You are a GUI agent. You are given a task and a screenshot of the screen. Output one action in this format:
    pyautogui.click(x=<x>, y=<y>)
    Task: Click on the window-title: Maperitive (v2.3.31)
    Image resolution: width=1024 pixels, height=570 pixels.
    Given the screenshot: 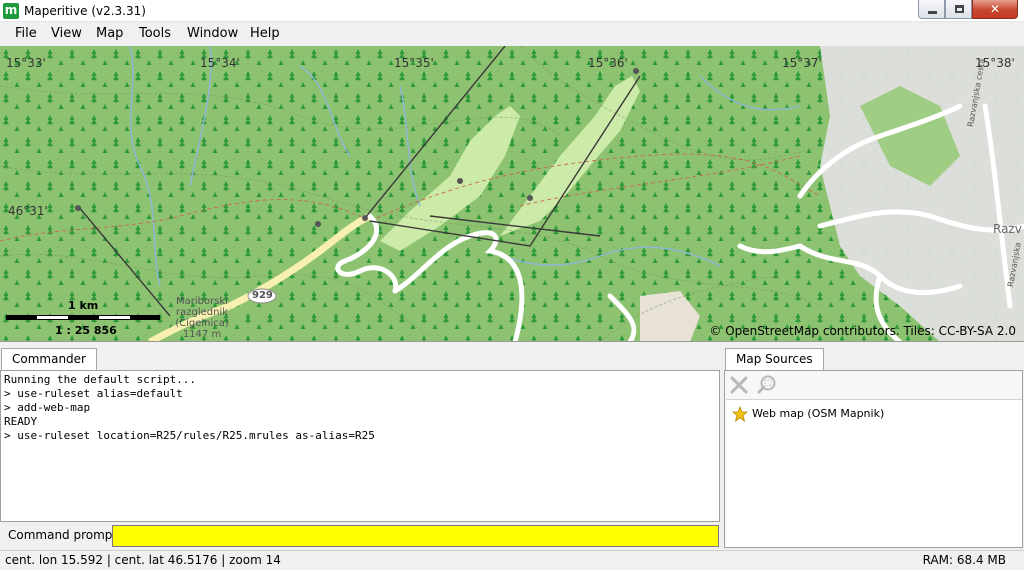 What is the action you would take?
    pyautogui.click(x=85, y=11)
    